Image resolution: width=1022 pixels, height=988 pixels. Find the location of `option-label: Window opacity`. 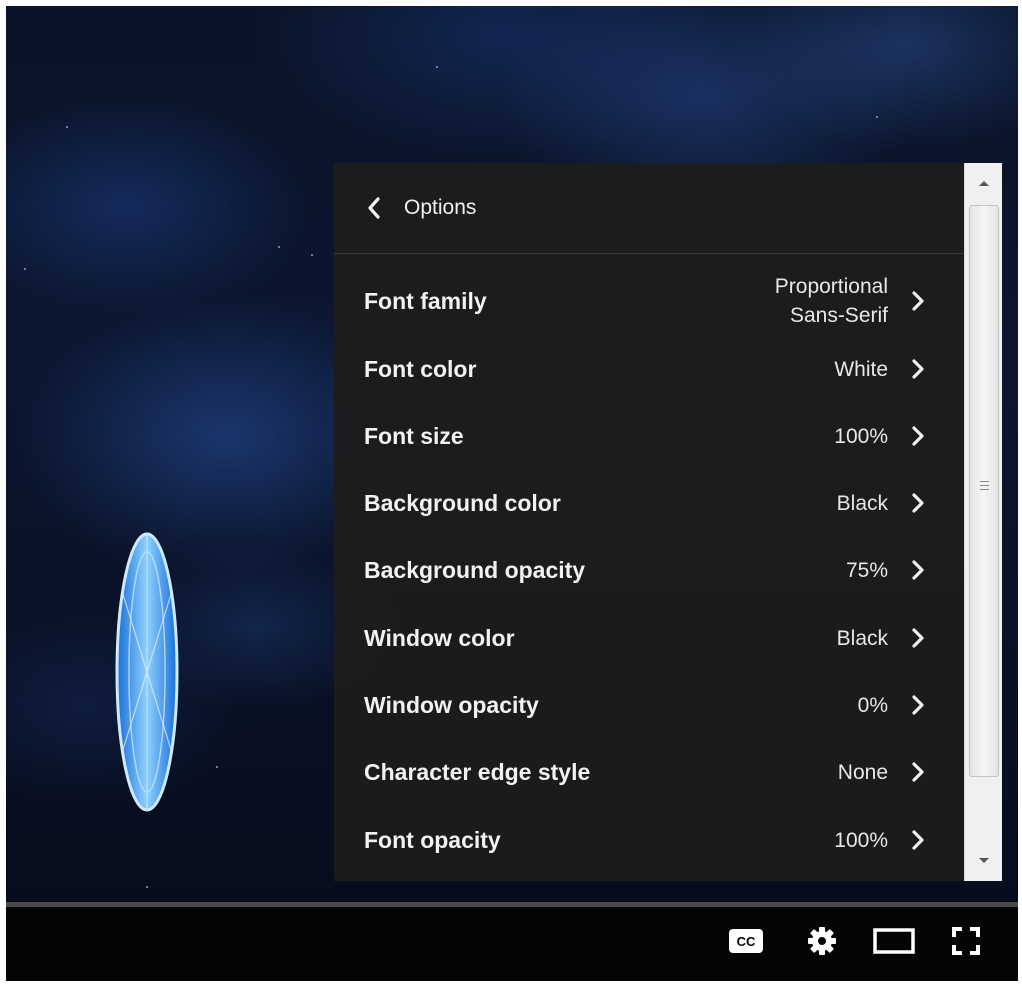

option-label: Window opacity is located at coordinates (451, 705).